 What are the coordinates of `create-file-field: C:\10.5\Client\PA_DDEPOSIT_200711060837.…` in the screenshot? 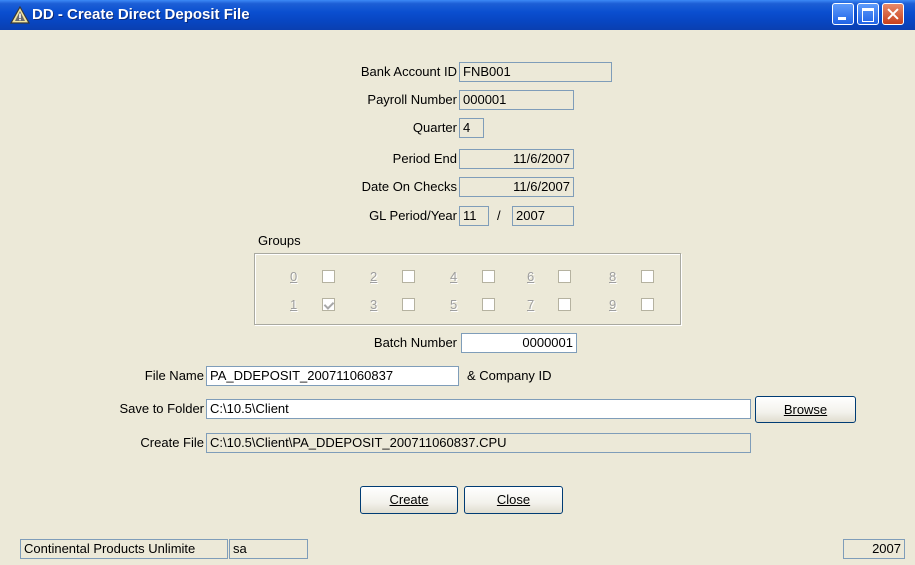 It's located at (478, 443).